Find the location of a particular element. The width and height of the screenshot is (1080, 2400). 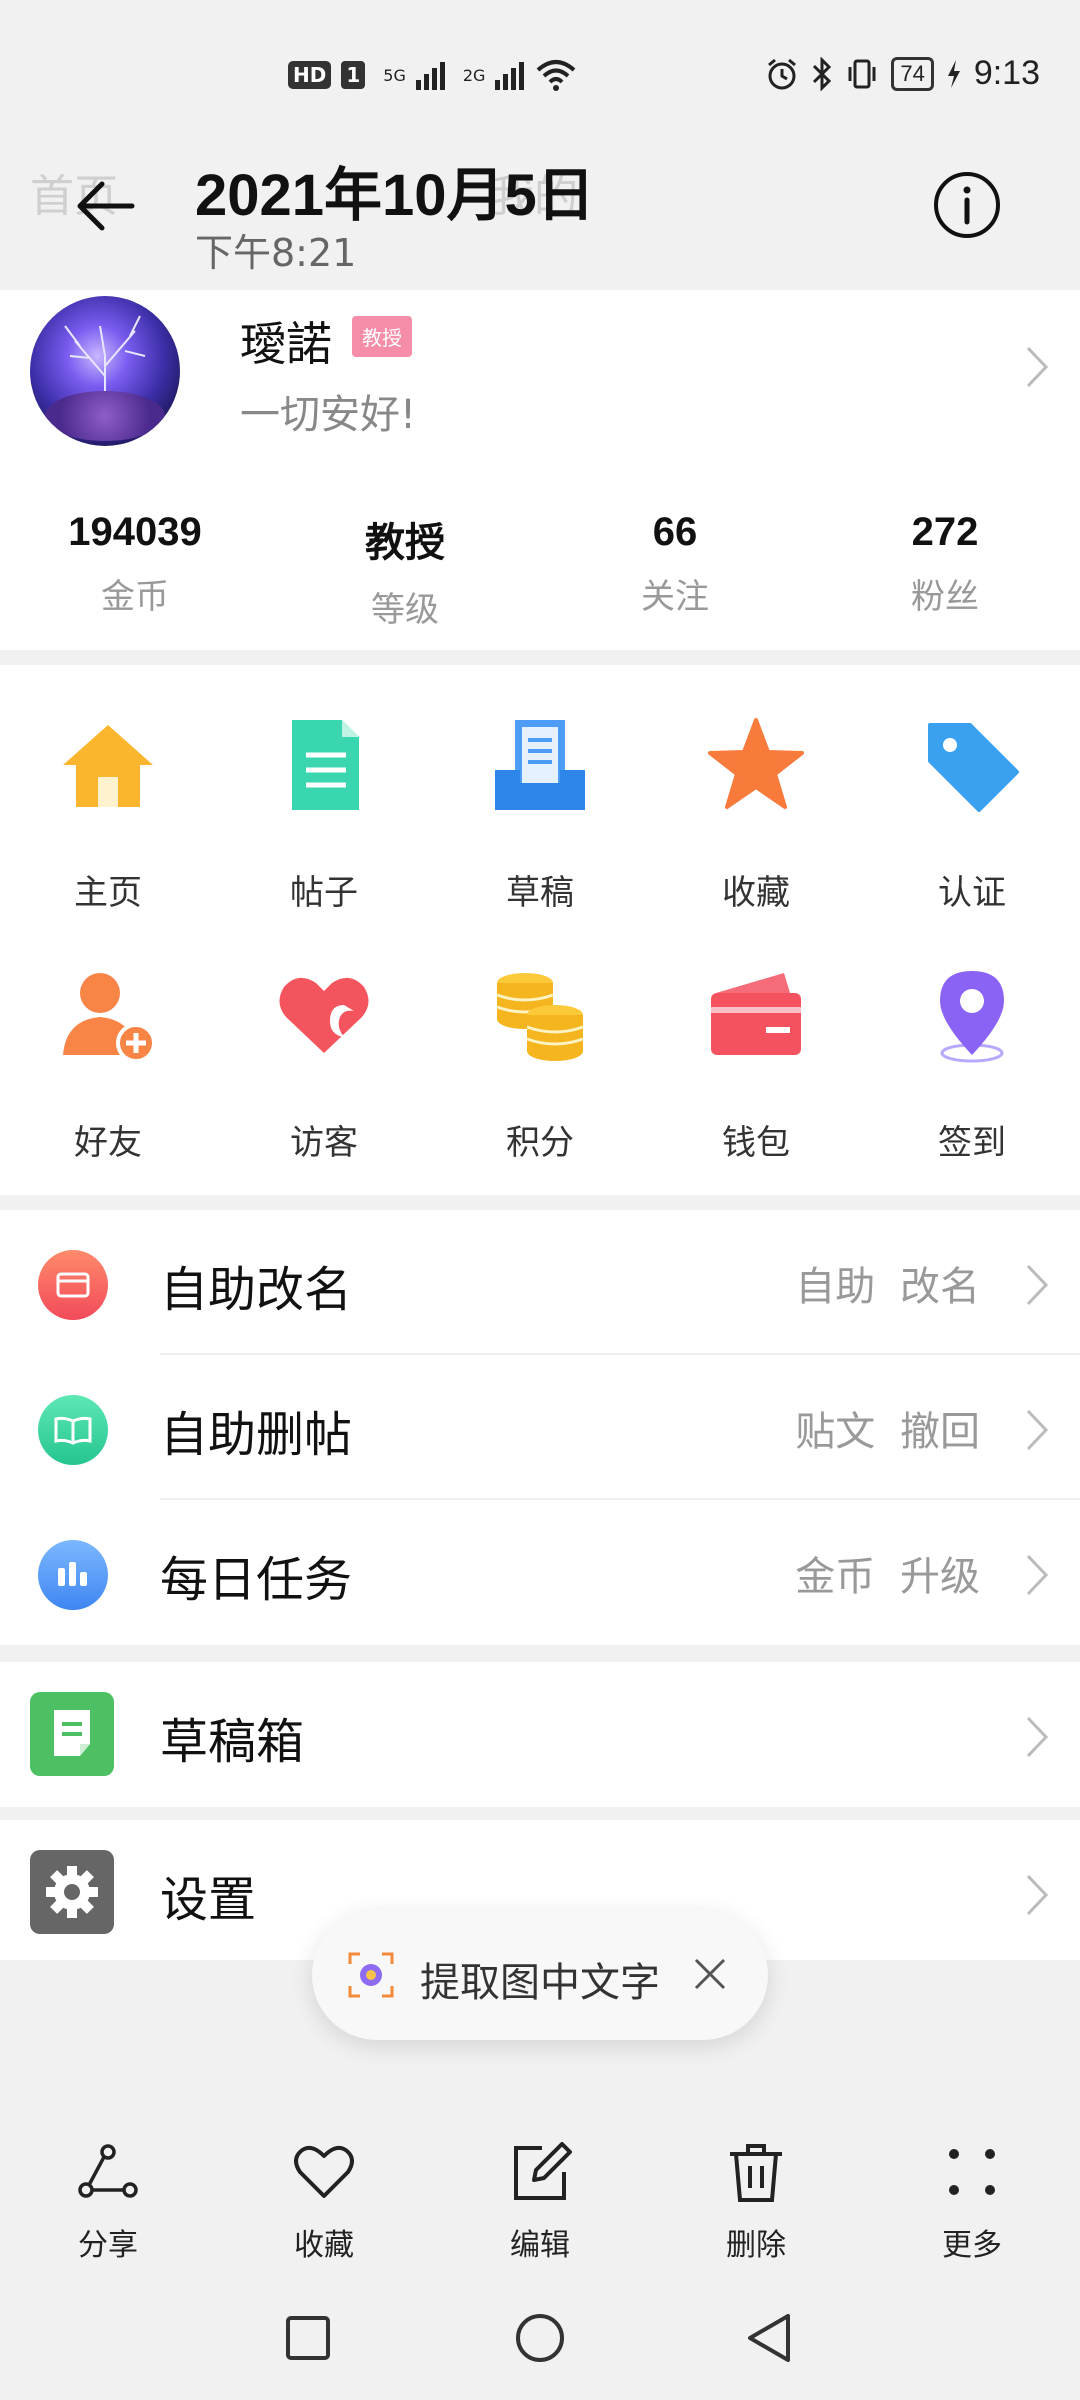

bar-chart-icon is located at coordinates (73, 1575).